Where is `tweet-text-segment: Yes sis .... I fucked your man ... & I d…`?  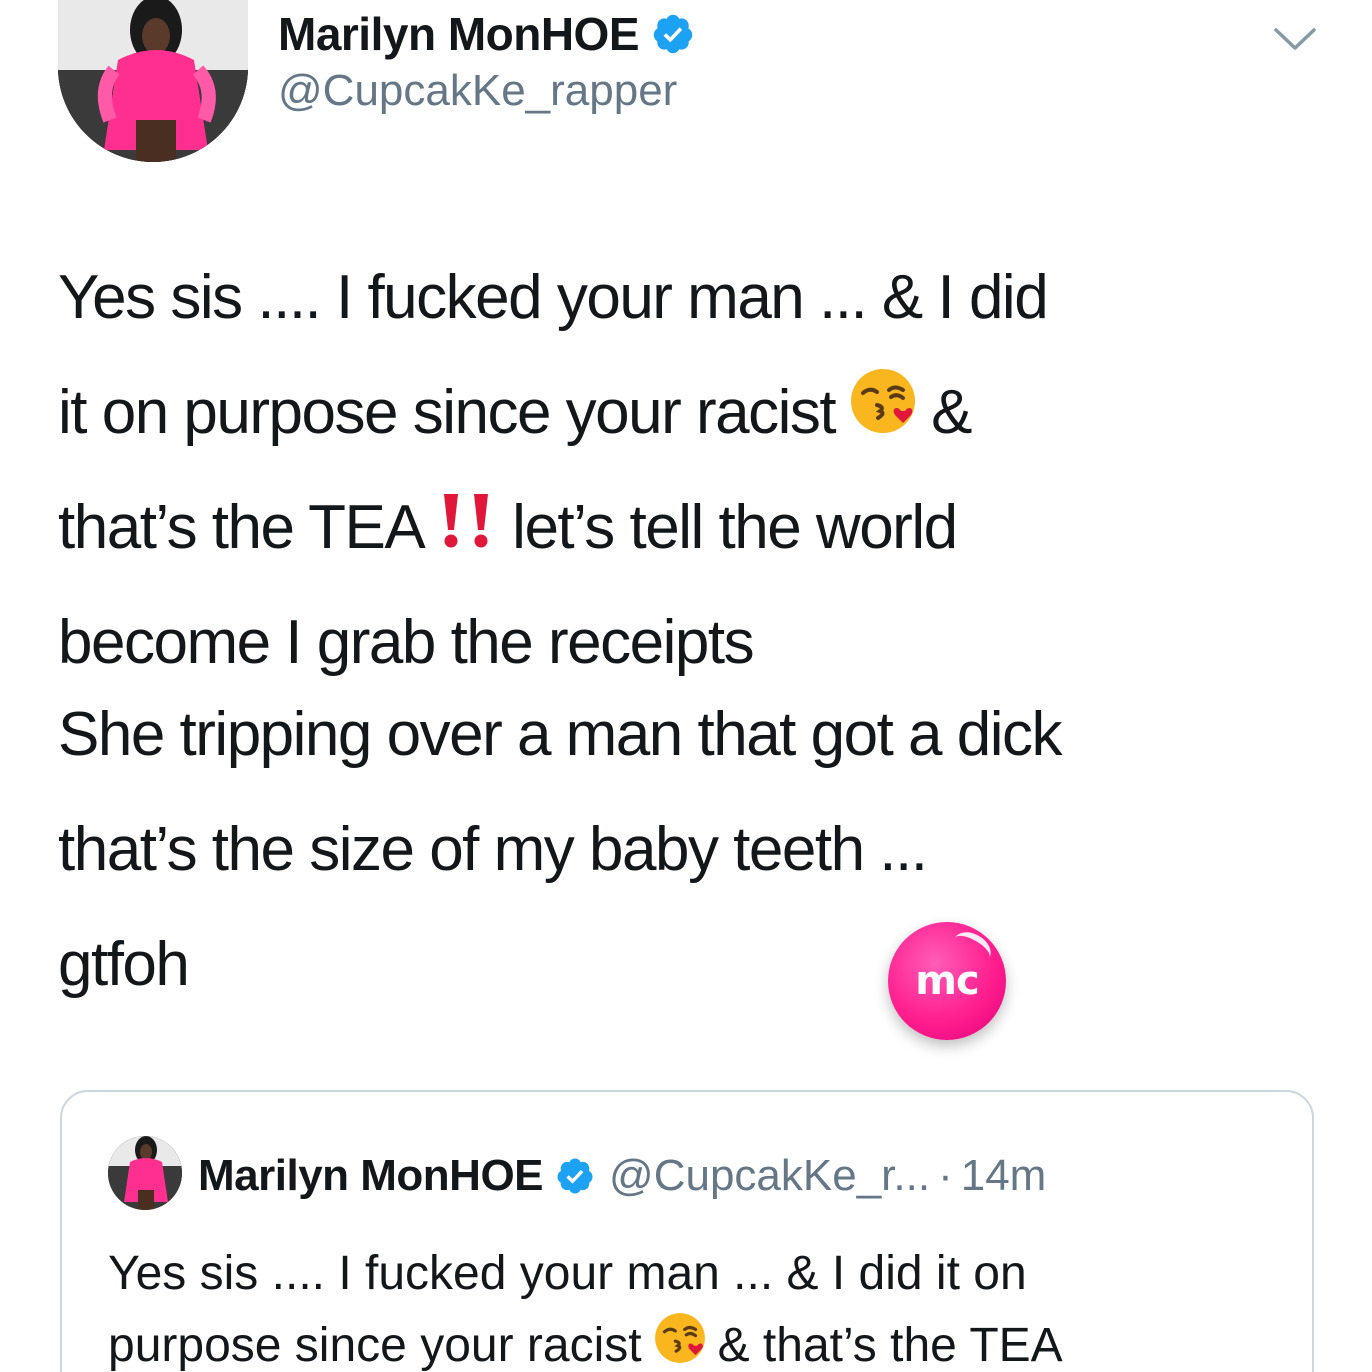 tweet-text-segment: Yes sis .... I fucked your man ... & I d… is located at coordinates (553, 297).